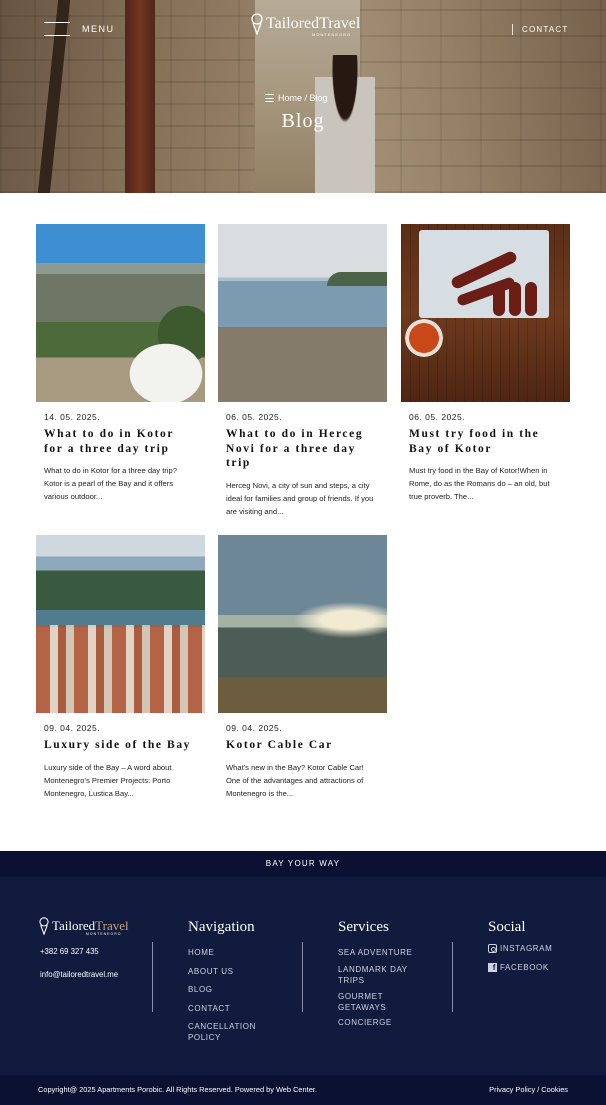  Describe the element at coordinates (368, 1002) in the screenshot. I see `footer-link-gourmet-getaways: GOURMET GETAWAYS` at that location.